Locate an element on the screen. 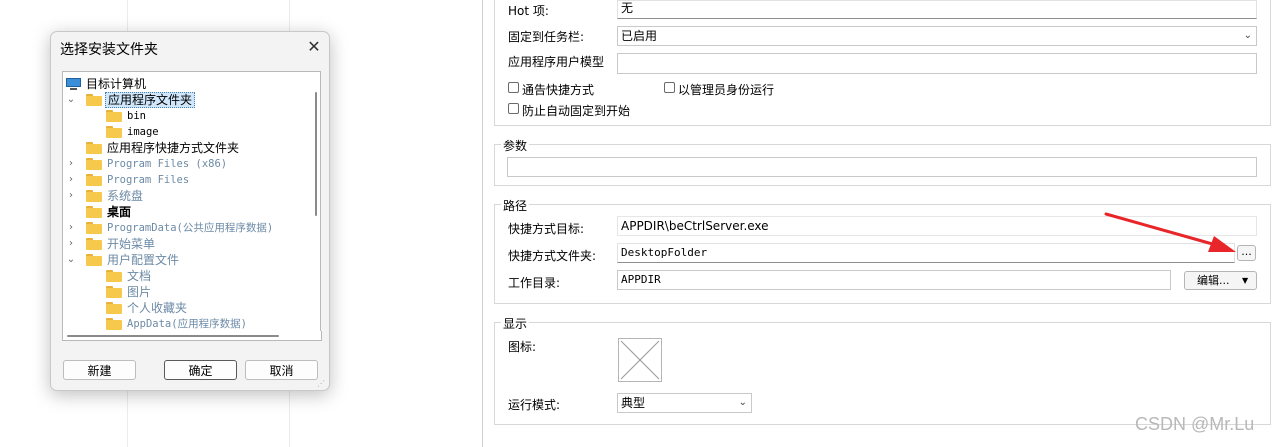  tree-label: 文档 is located at coordinates (139, 276).